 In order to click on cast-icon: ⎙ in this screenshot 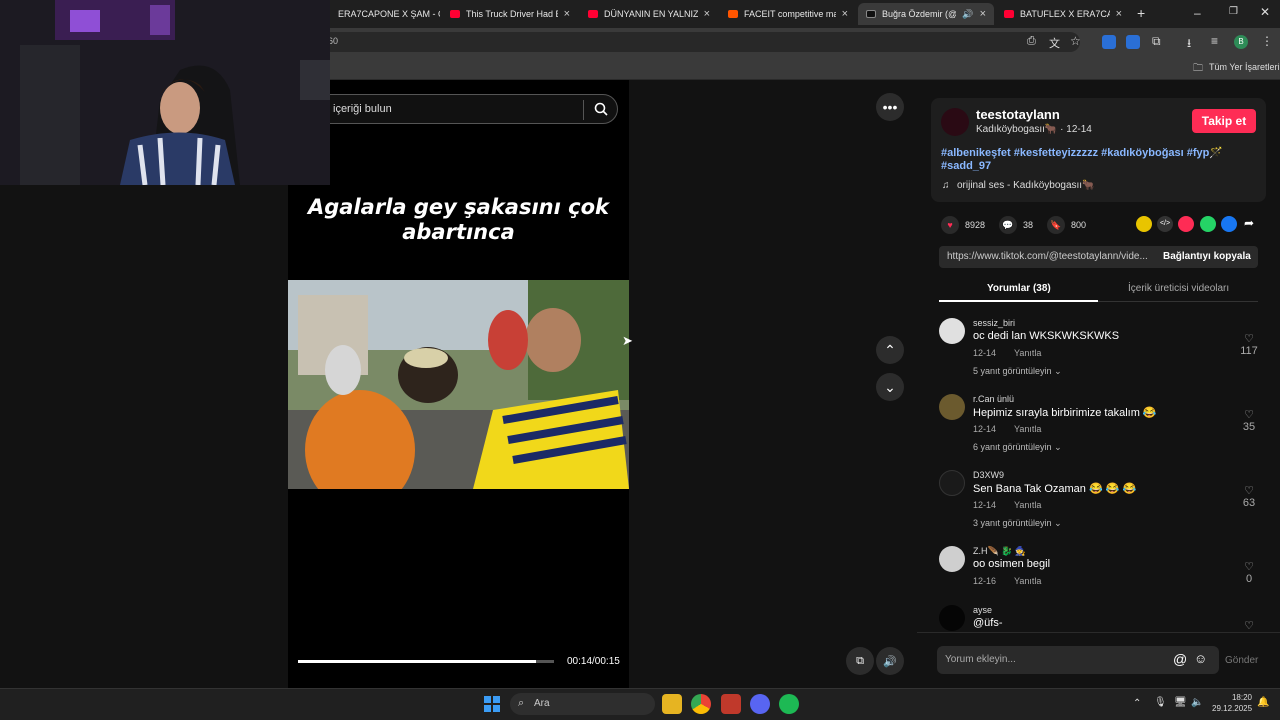, I will do `click(1031, 41)`.